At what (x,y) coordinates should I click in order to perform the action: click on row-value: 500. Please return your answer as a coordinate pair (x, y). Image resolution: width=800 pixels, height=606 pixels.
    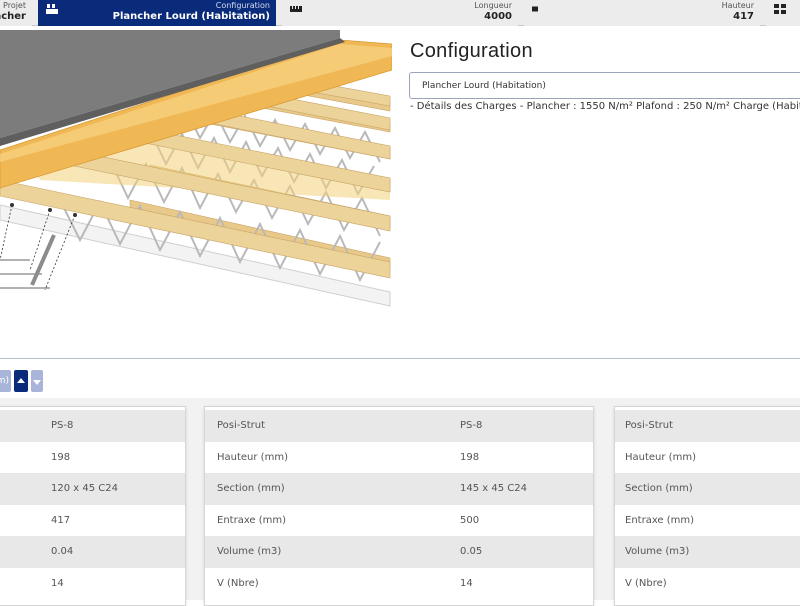
    Looking at the image, I should click on (526, 520).